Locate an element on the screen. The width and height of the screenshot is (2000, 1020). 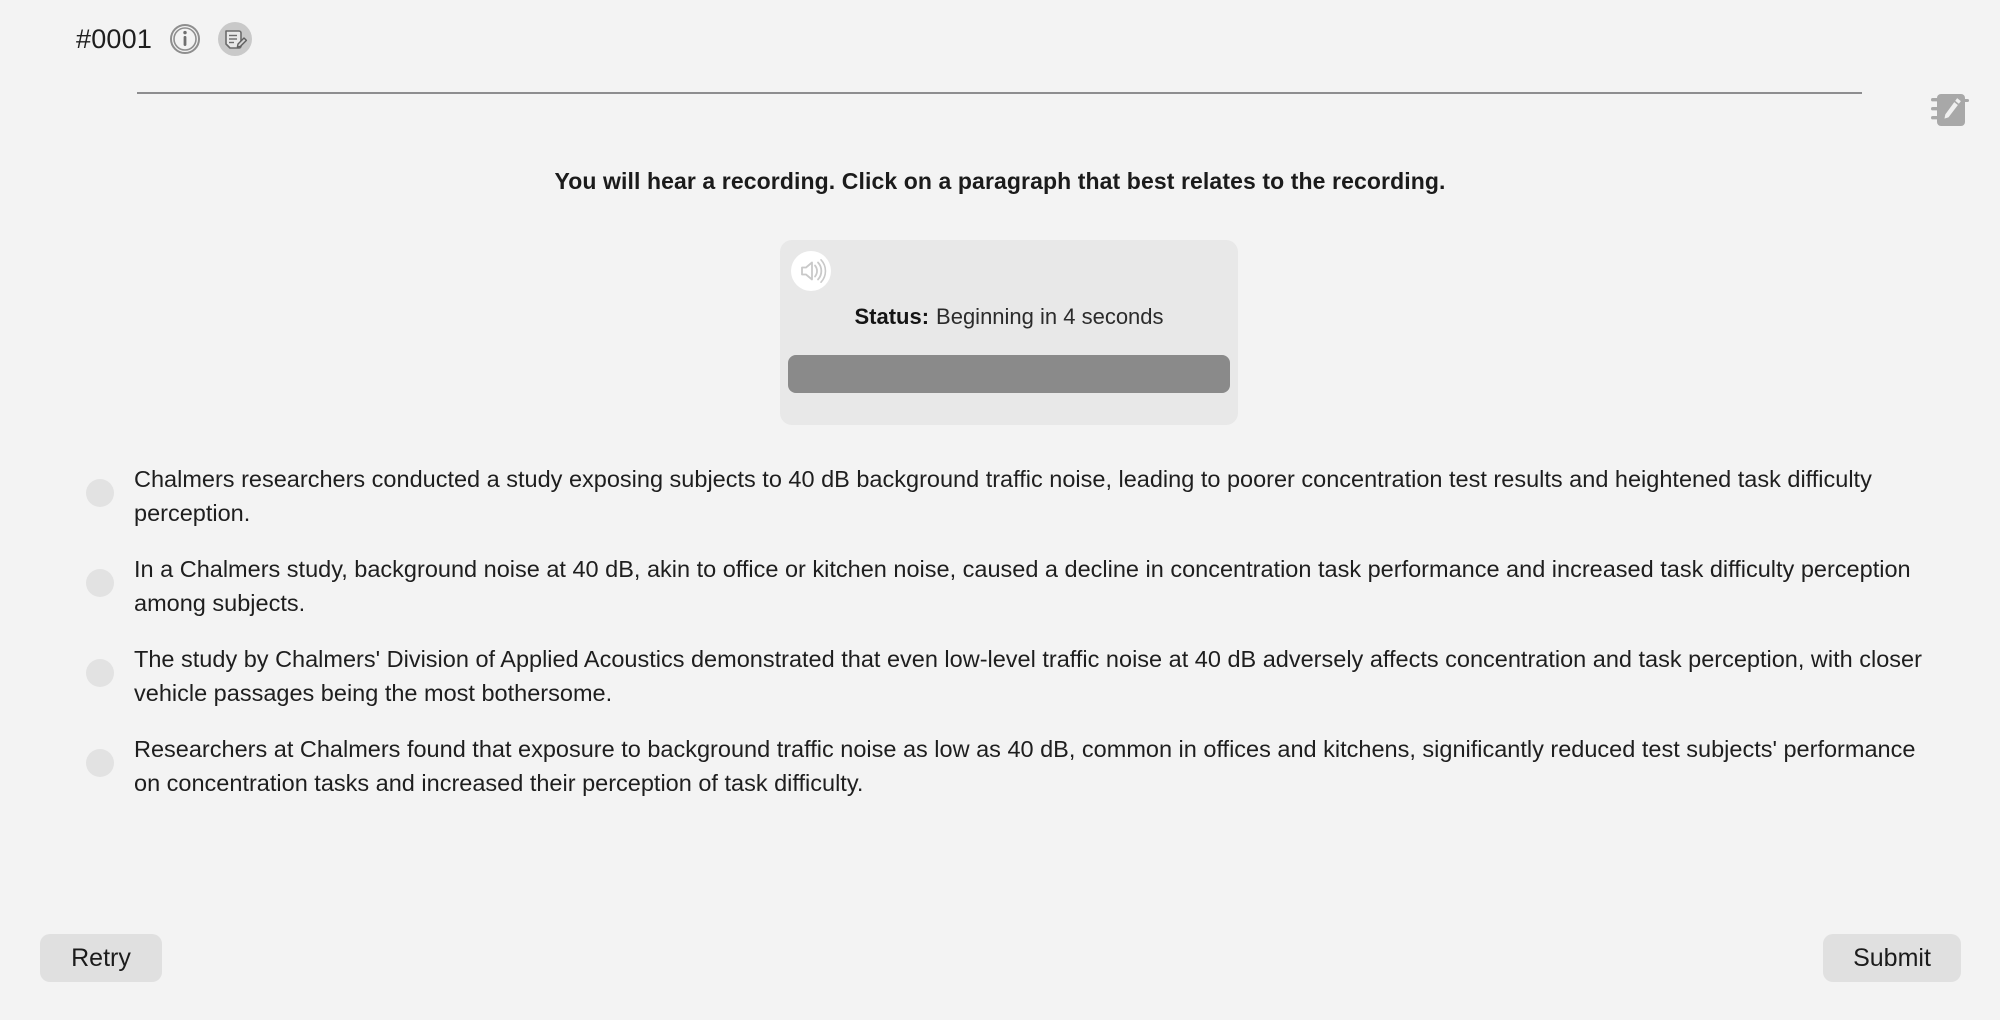
status-label: Status: is located at coordinates (892, 316).